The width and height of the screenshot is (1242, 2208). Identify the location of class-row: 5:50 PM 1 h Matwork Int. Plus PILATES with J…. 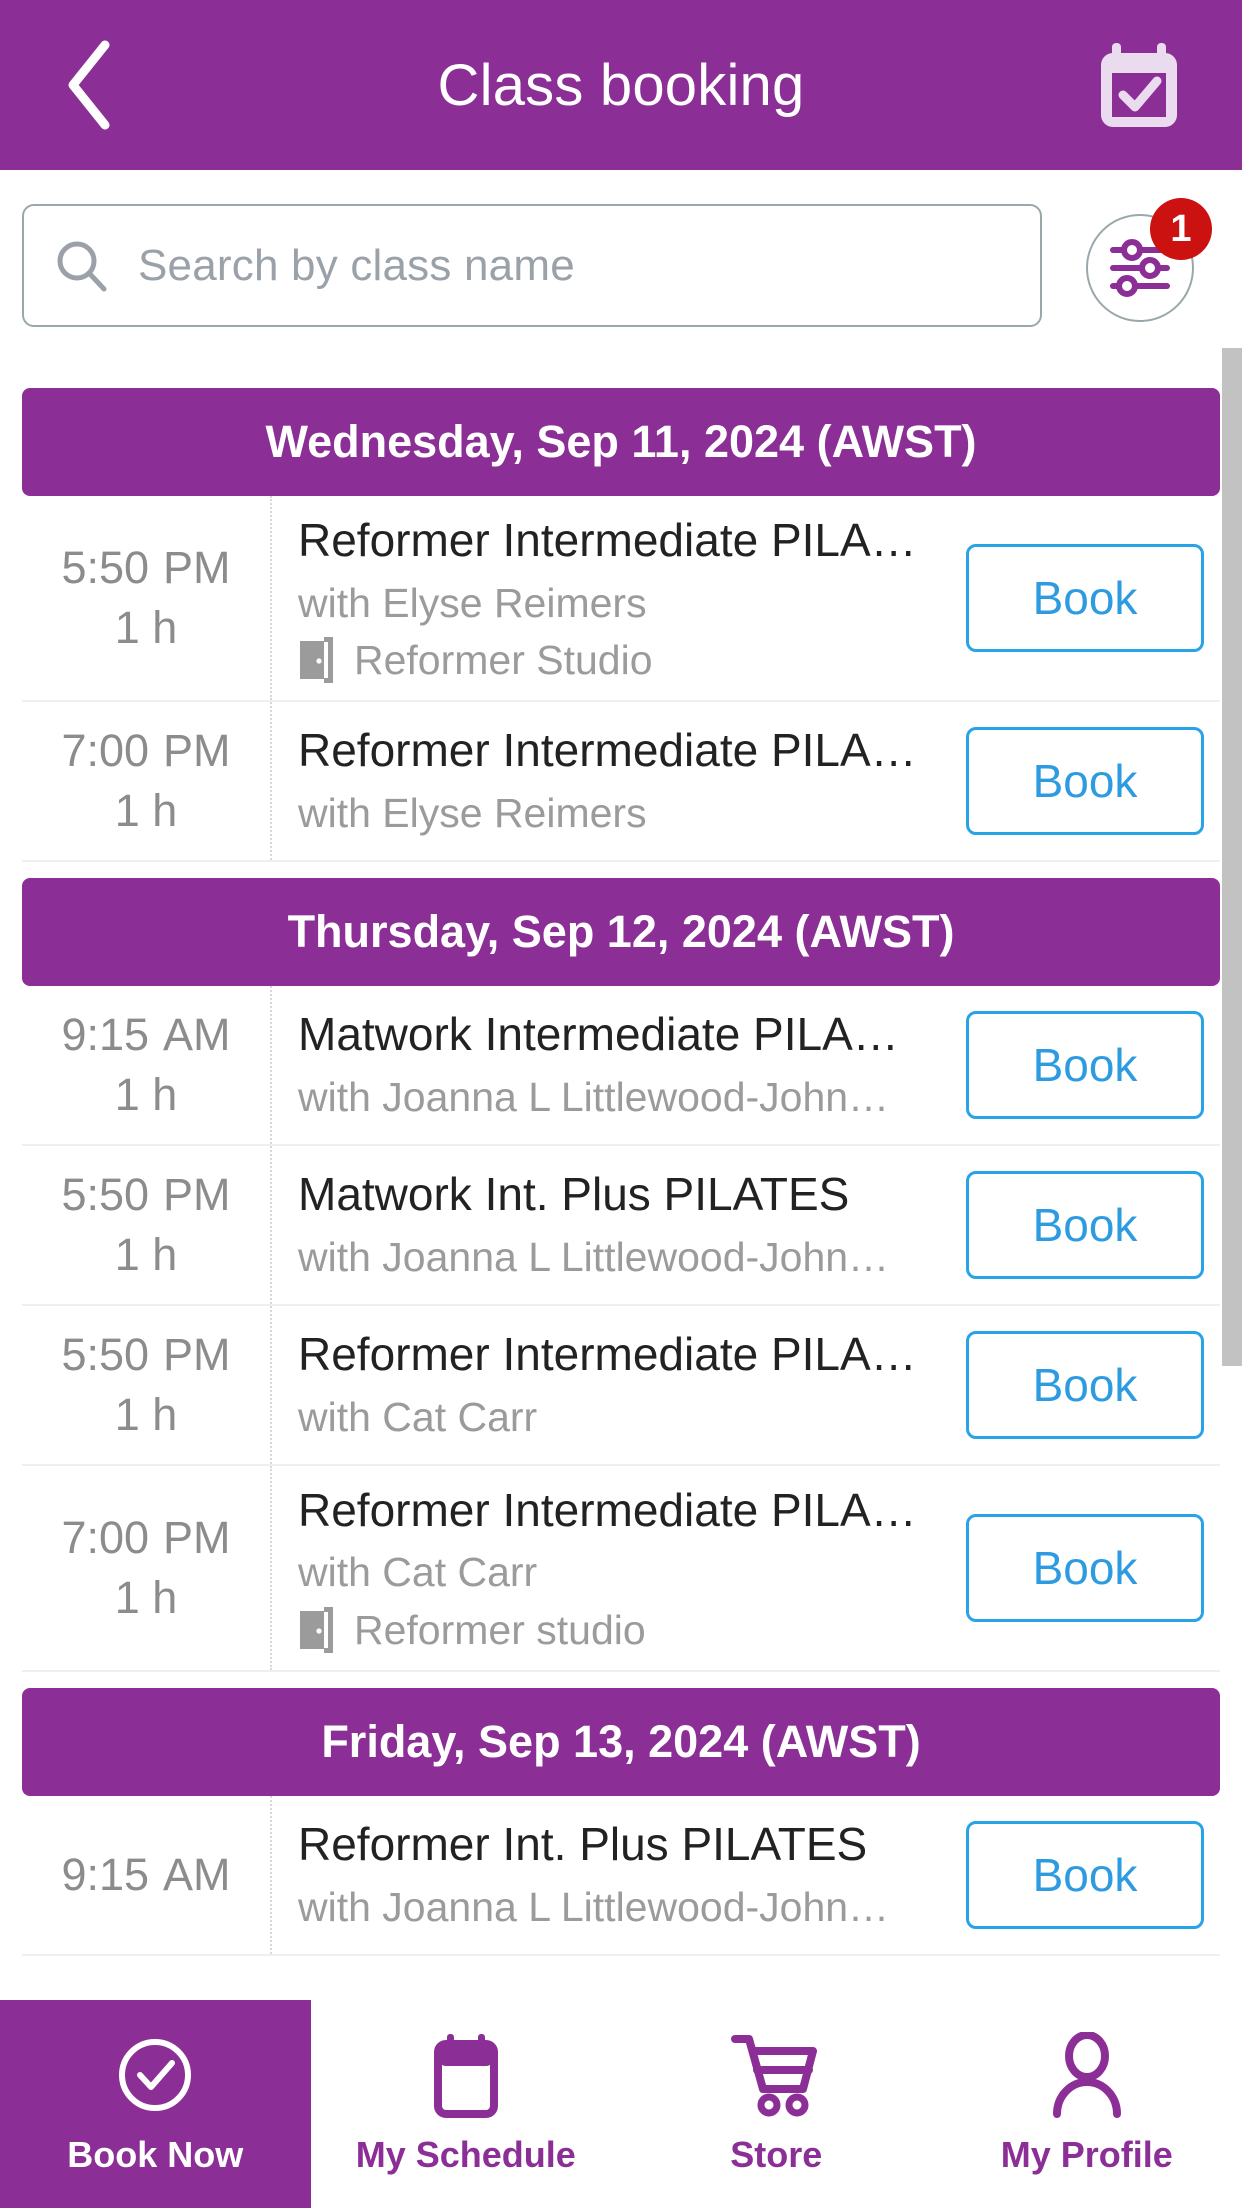
(621, 1225).